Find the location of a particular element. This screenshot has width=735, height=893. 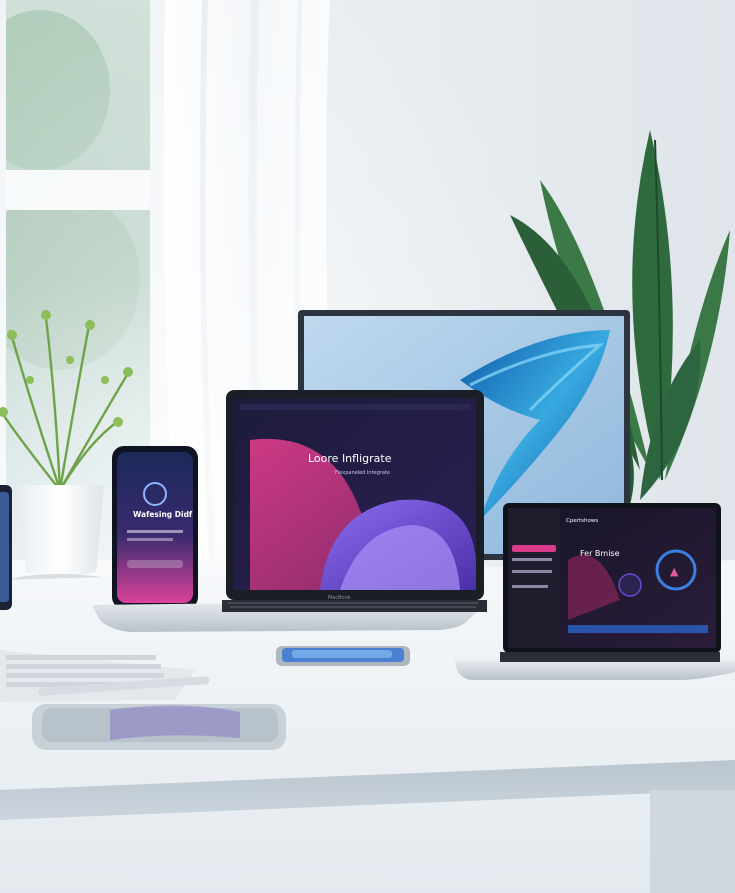

phone-headline: Wafesing Didf is located at coordinates (163, 514).